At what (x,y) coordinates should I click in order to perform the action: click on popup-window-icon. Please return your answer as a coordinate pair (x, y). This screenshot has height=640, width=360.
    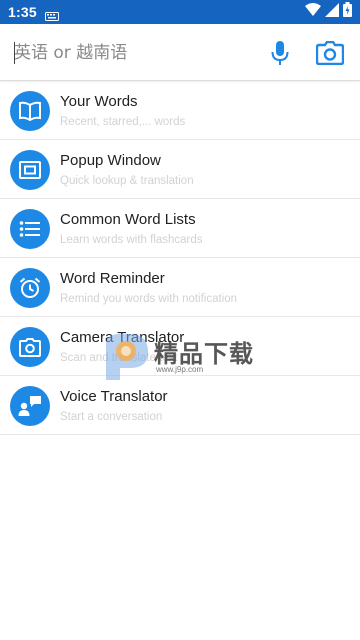
    Looking at the image, I should click on (30, 170).